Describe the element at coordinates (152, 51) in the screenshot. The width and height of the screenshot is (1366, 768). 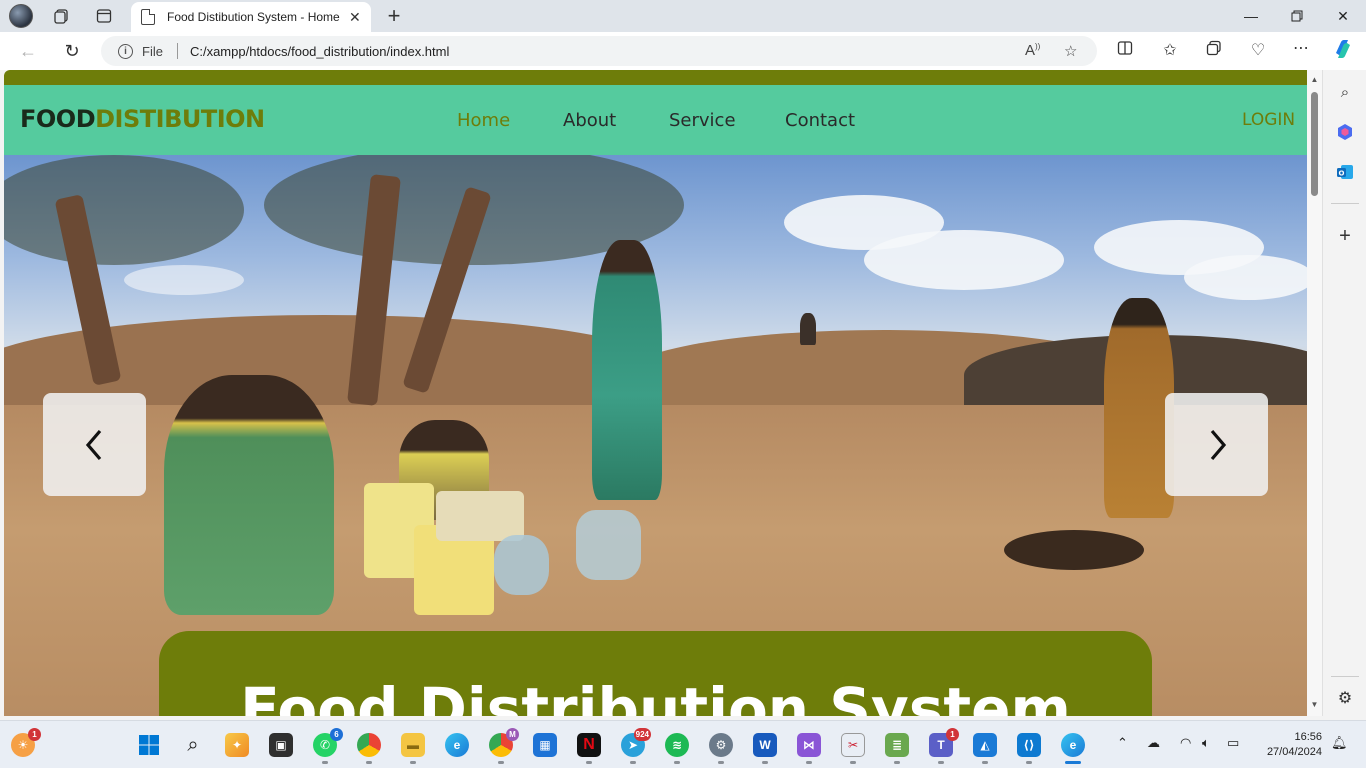
I see `url-scheme-label: File` at that location.